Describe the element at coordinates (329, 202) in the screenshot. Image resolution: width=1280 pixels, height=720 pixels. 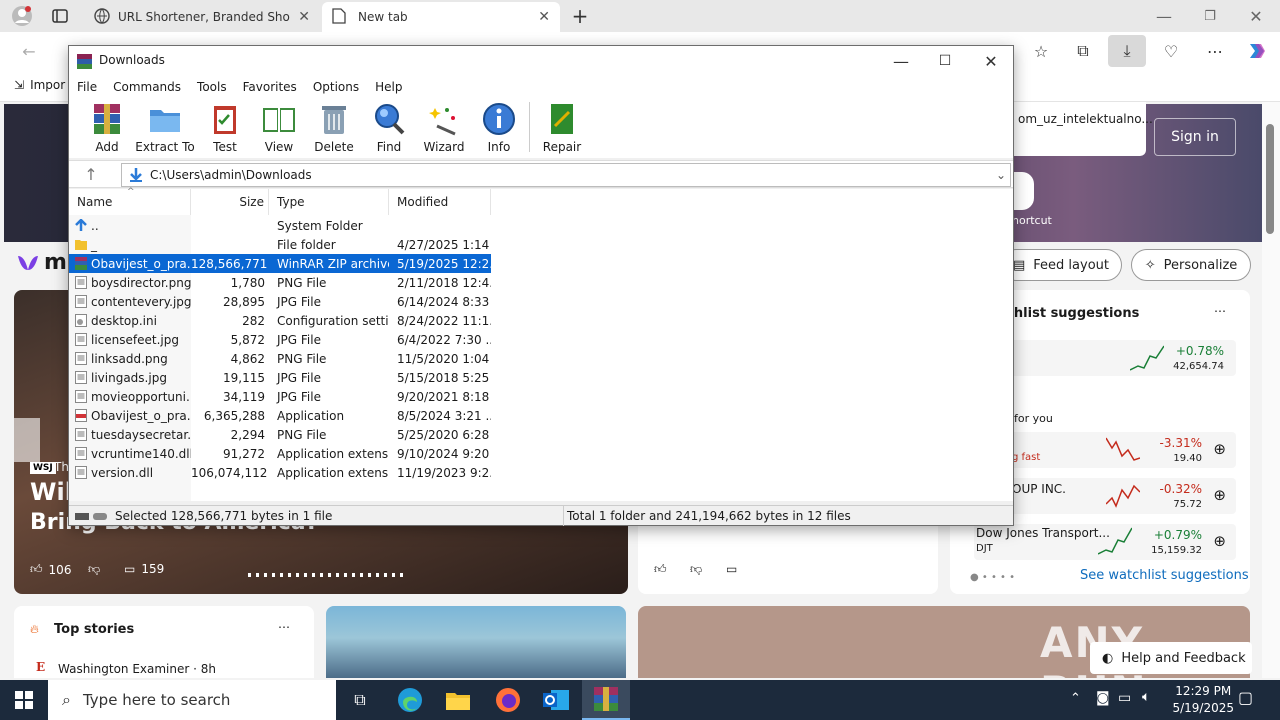
I see `column-type: Type` at that location.